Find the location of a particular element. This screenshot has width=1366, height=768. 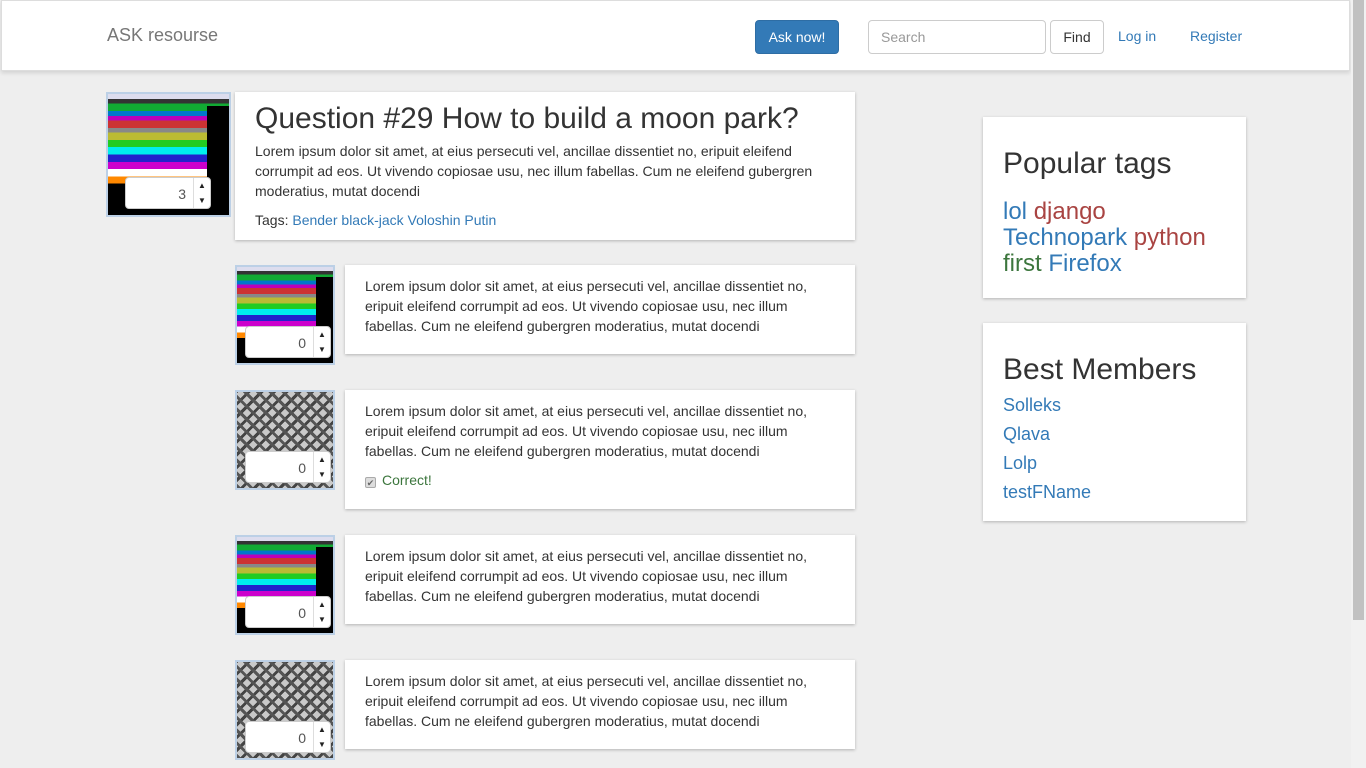

tags-label: Tags: is located at coordinates (272, 220).